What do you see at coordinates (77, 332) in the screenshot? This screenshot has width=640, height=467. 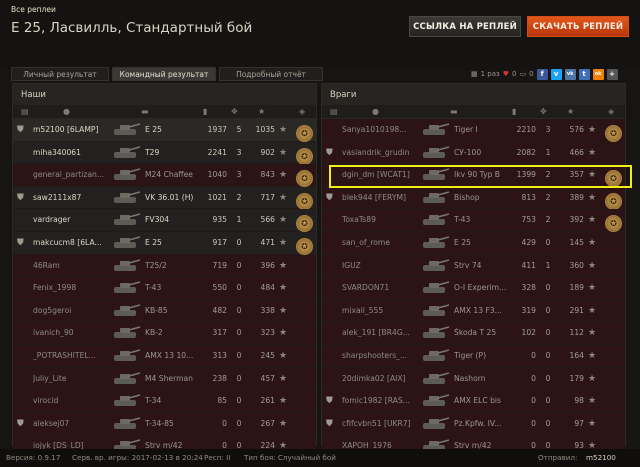 I see `player-name: ivanich_90` at bounding box center [77, 332].